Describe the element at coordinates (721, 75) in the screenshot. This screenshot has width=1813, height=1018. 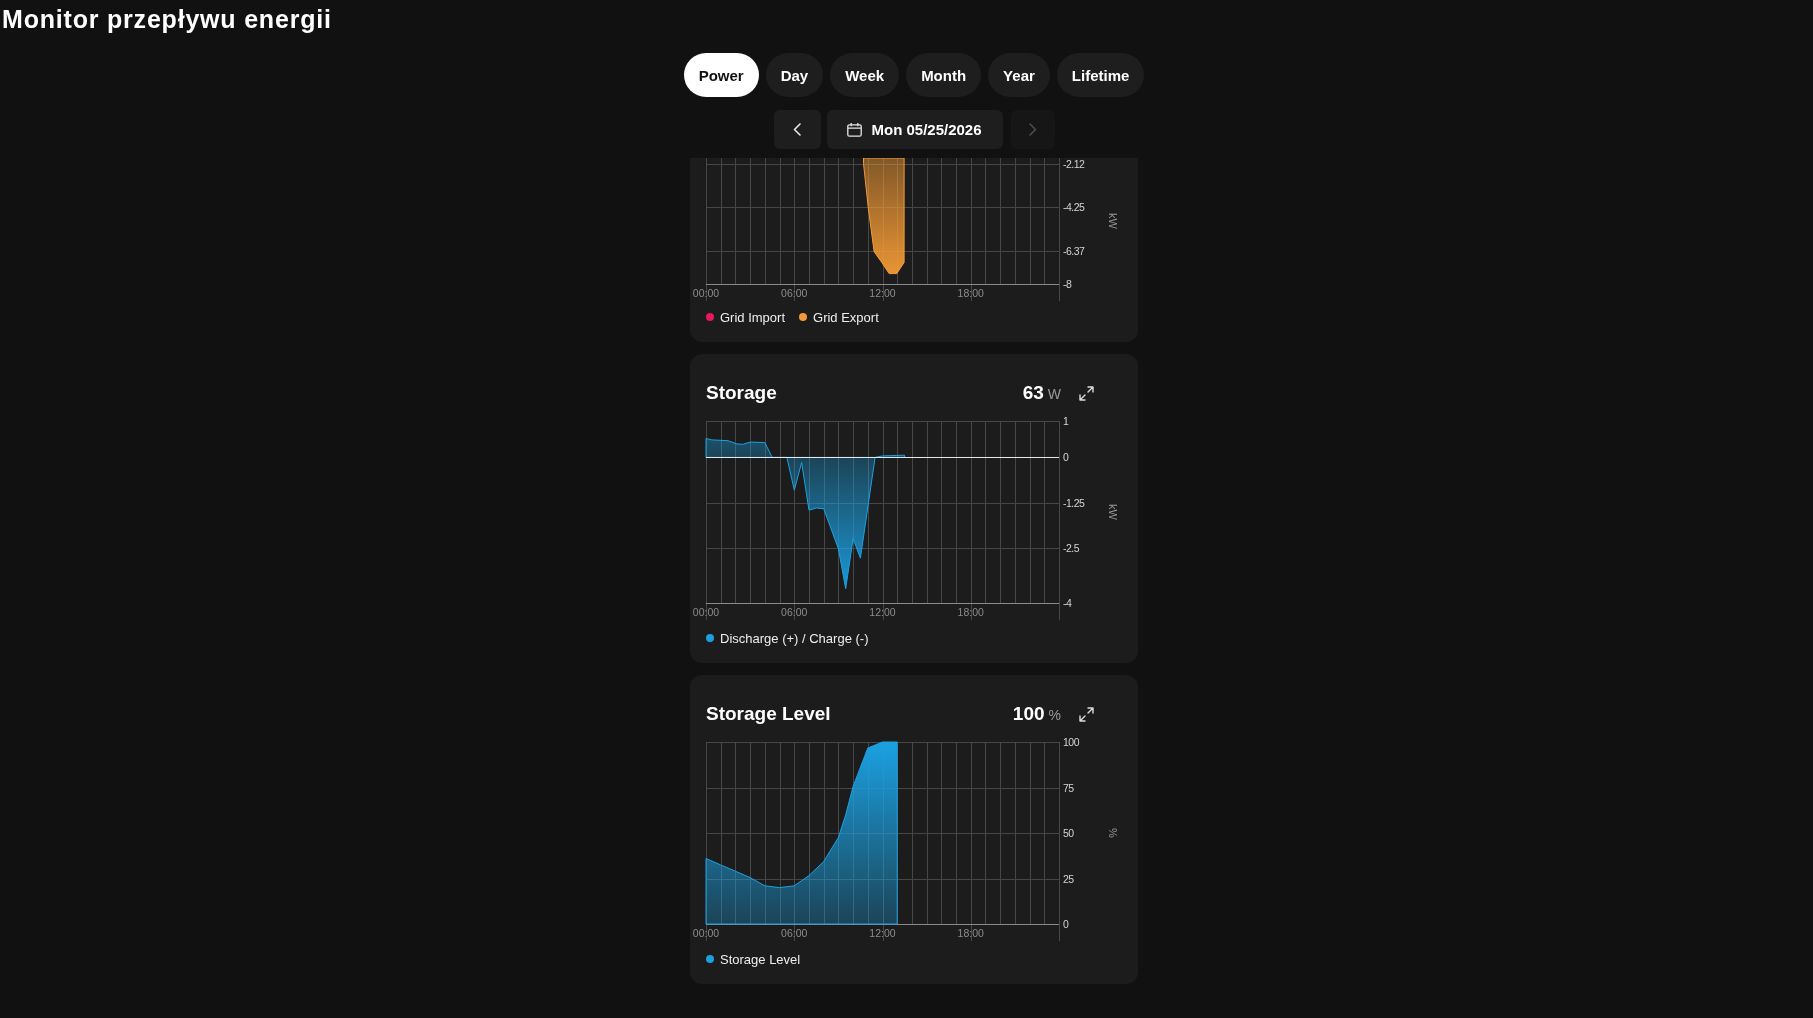
I see `period-tab: Power` at that location.